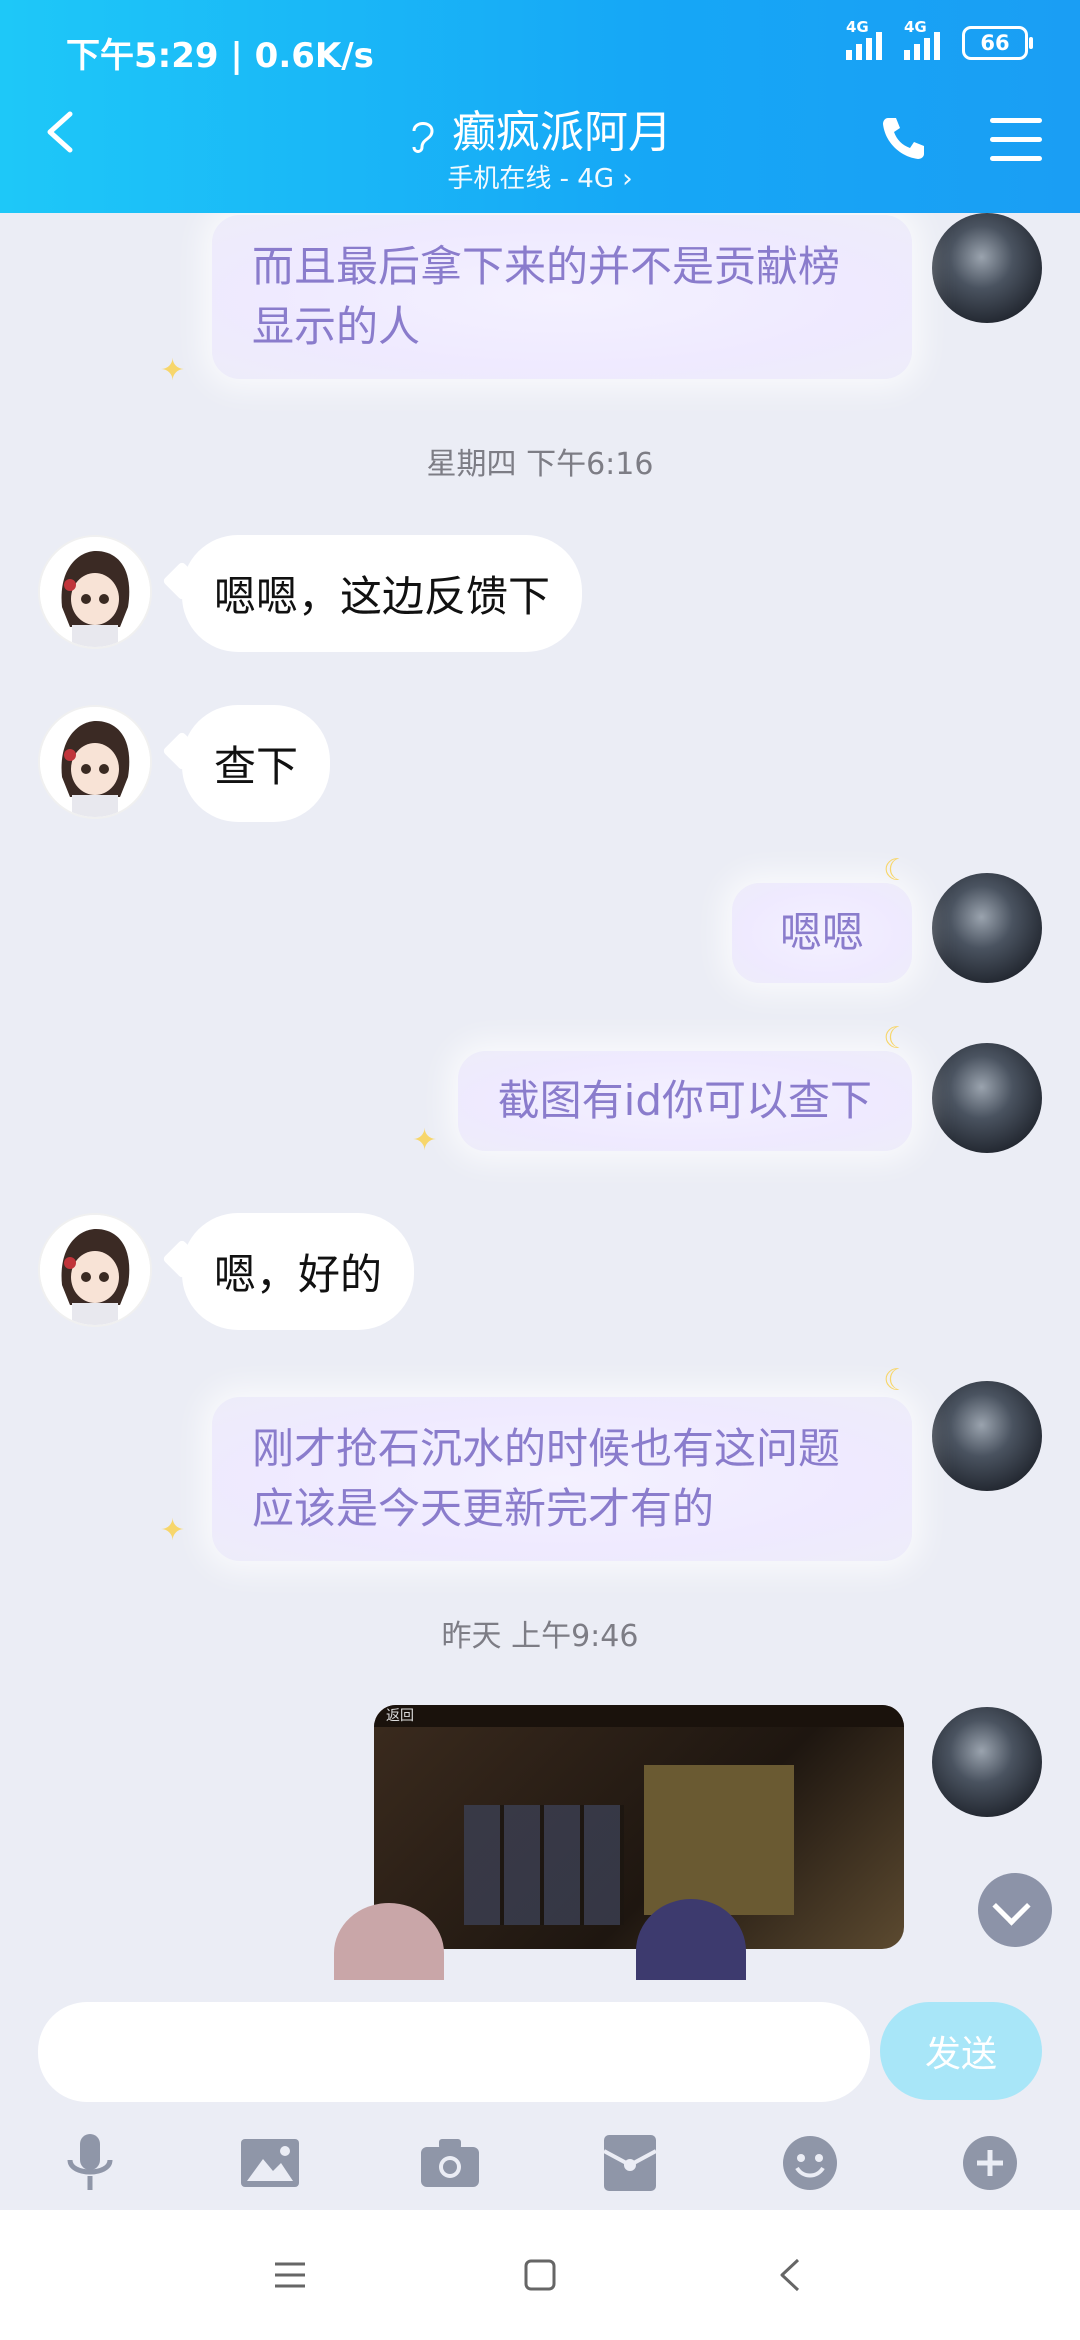 The width and height of the screenshot is (1080, 2340). I want to click on status-icons: 4G 4G 66, so click(939, 39).